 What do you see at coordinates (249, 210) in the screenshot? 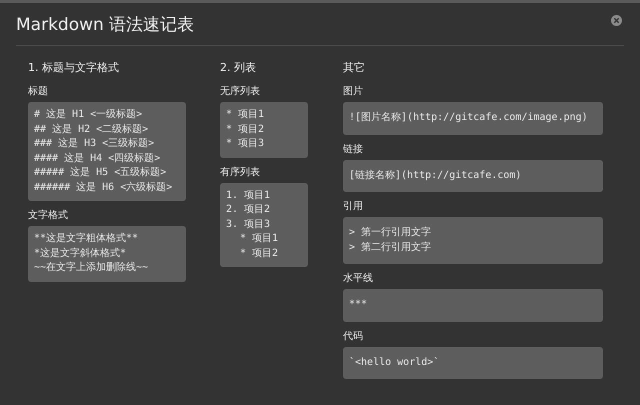
I see `code-line: 2. 项目2` at bounding box center [249, 210].